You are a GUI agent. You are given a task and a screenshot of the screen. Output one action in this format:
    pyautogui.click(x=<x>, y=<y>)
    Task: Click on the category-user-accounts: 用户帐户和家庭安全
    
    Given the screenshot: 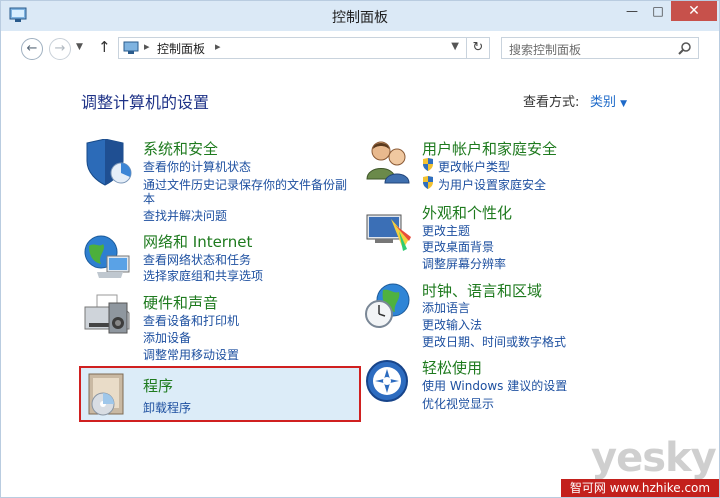 What is the action you would take?
    pyautogui.click(x=489, y=148)
    